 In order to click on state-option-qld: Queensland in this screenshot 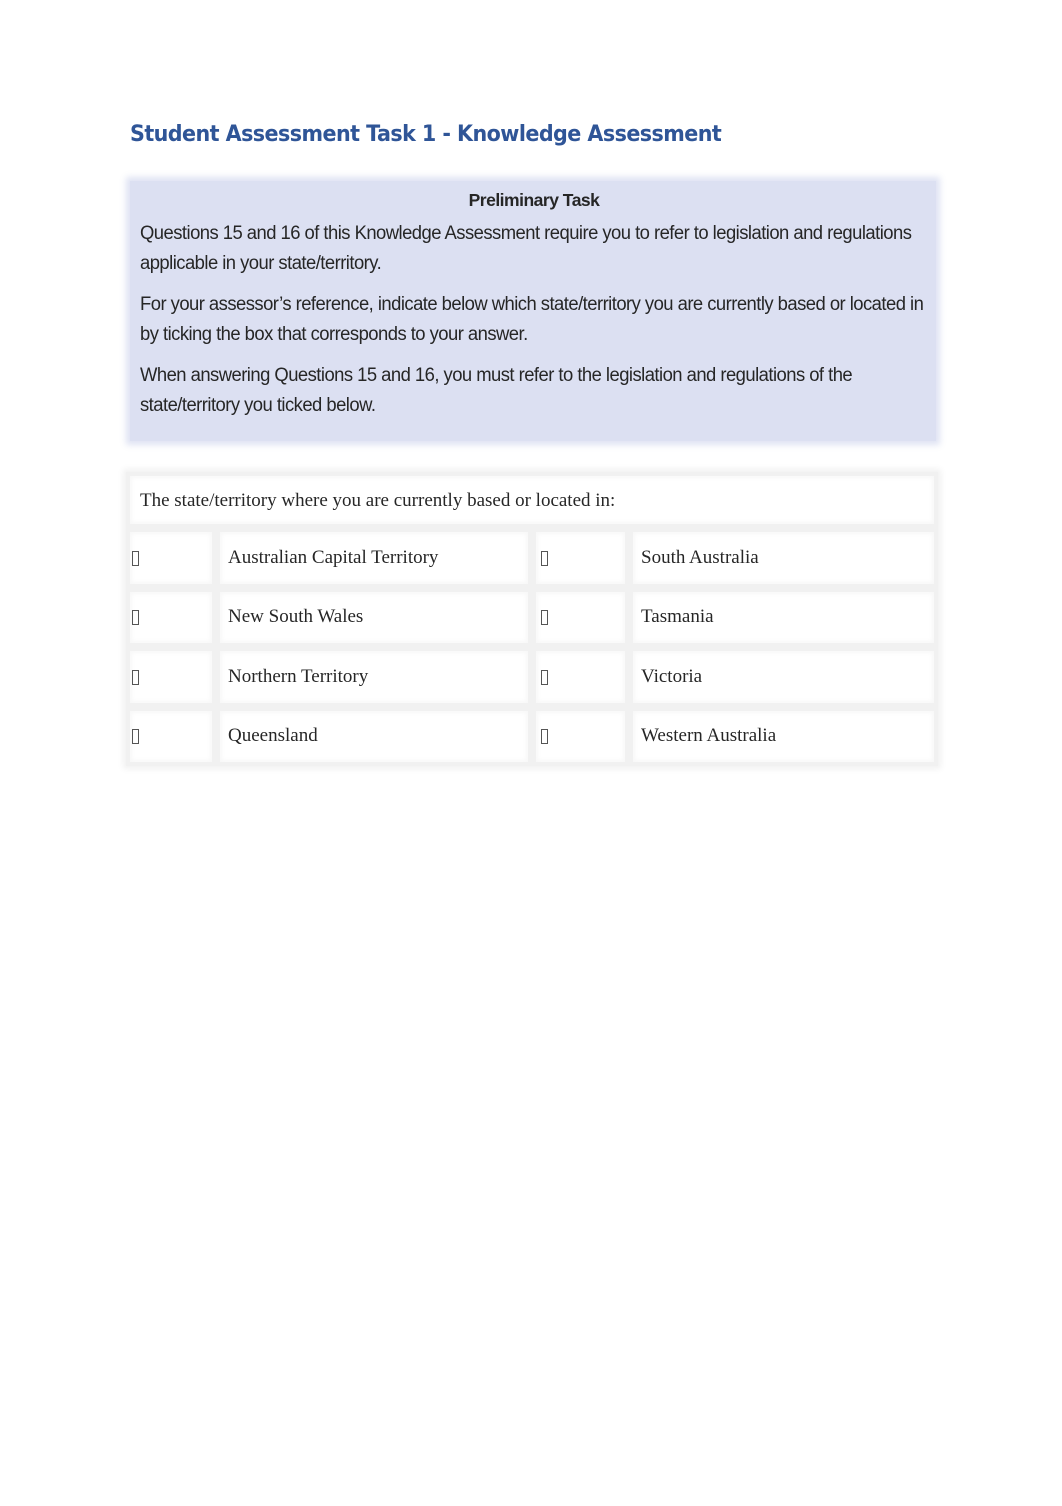, I will do `click(374, 736)`.